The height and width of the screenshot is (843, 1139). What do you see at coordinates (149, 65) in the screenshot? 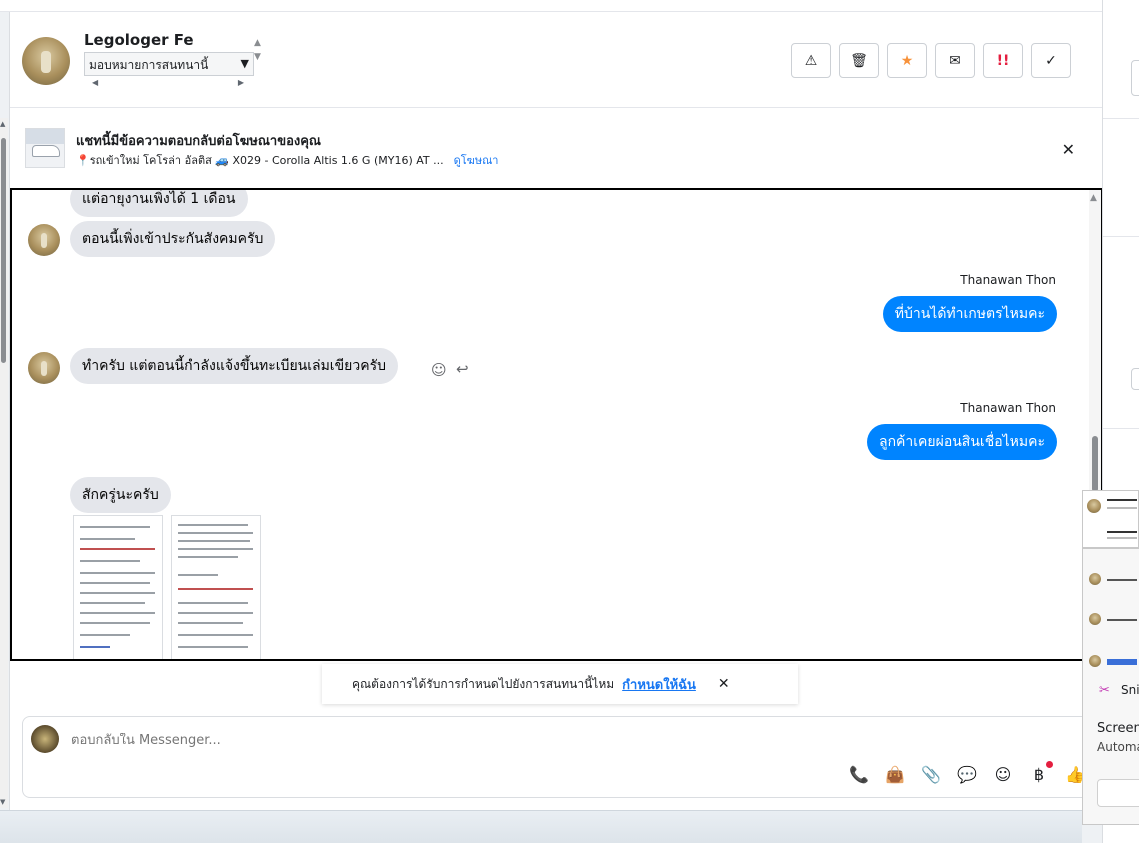
I see `assign-select-label: มอบหมายการสนทนานี้` at bounding box center [149, 65].